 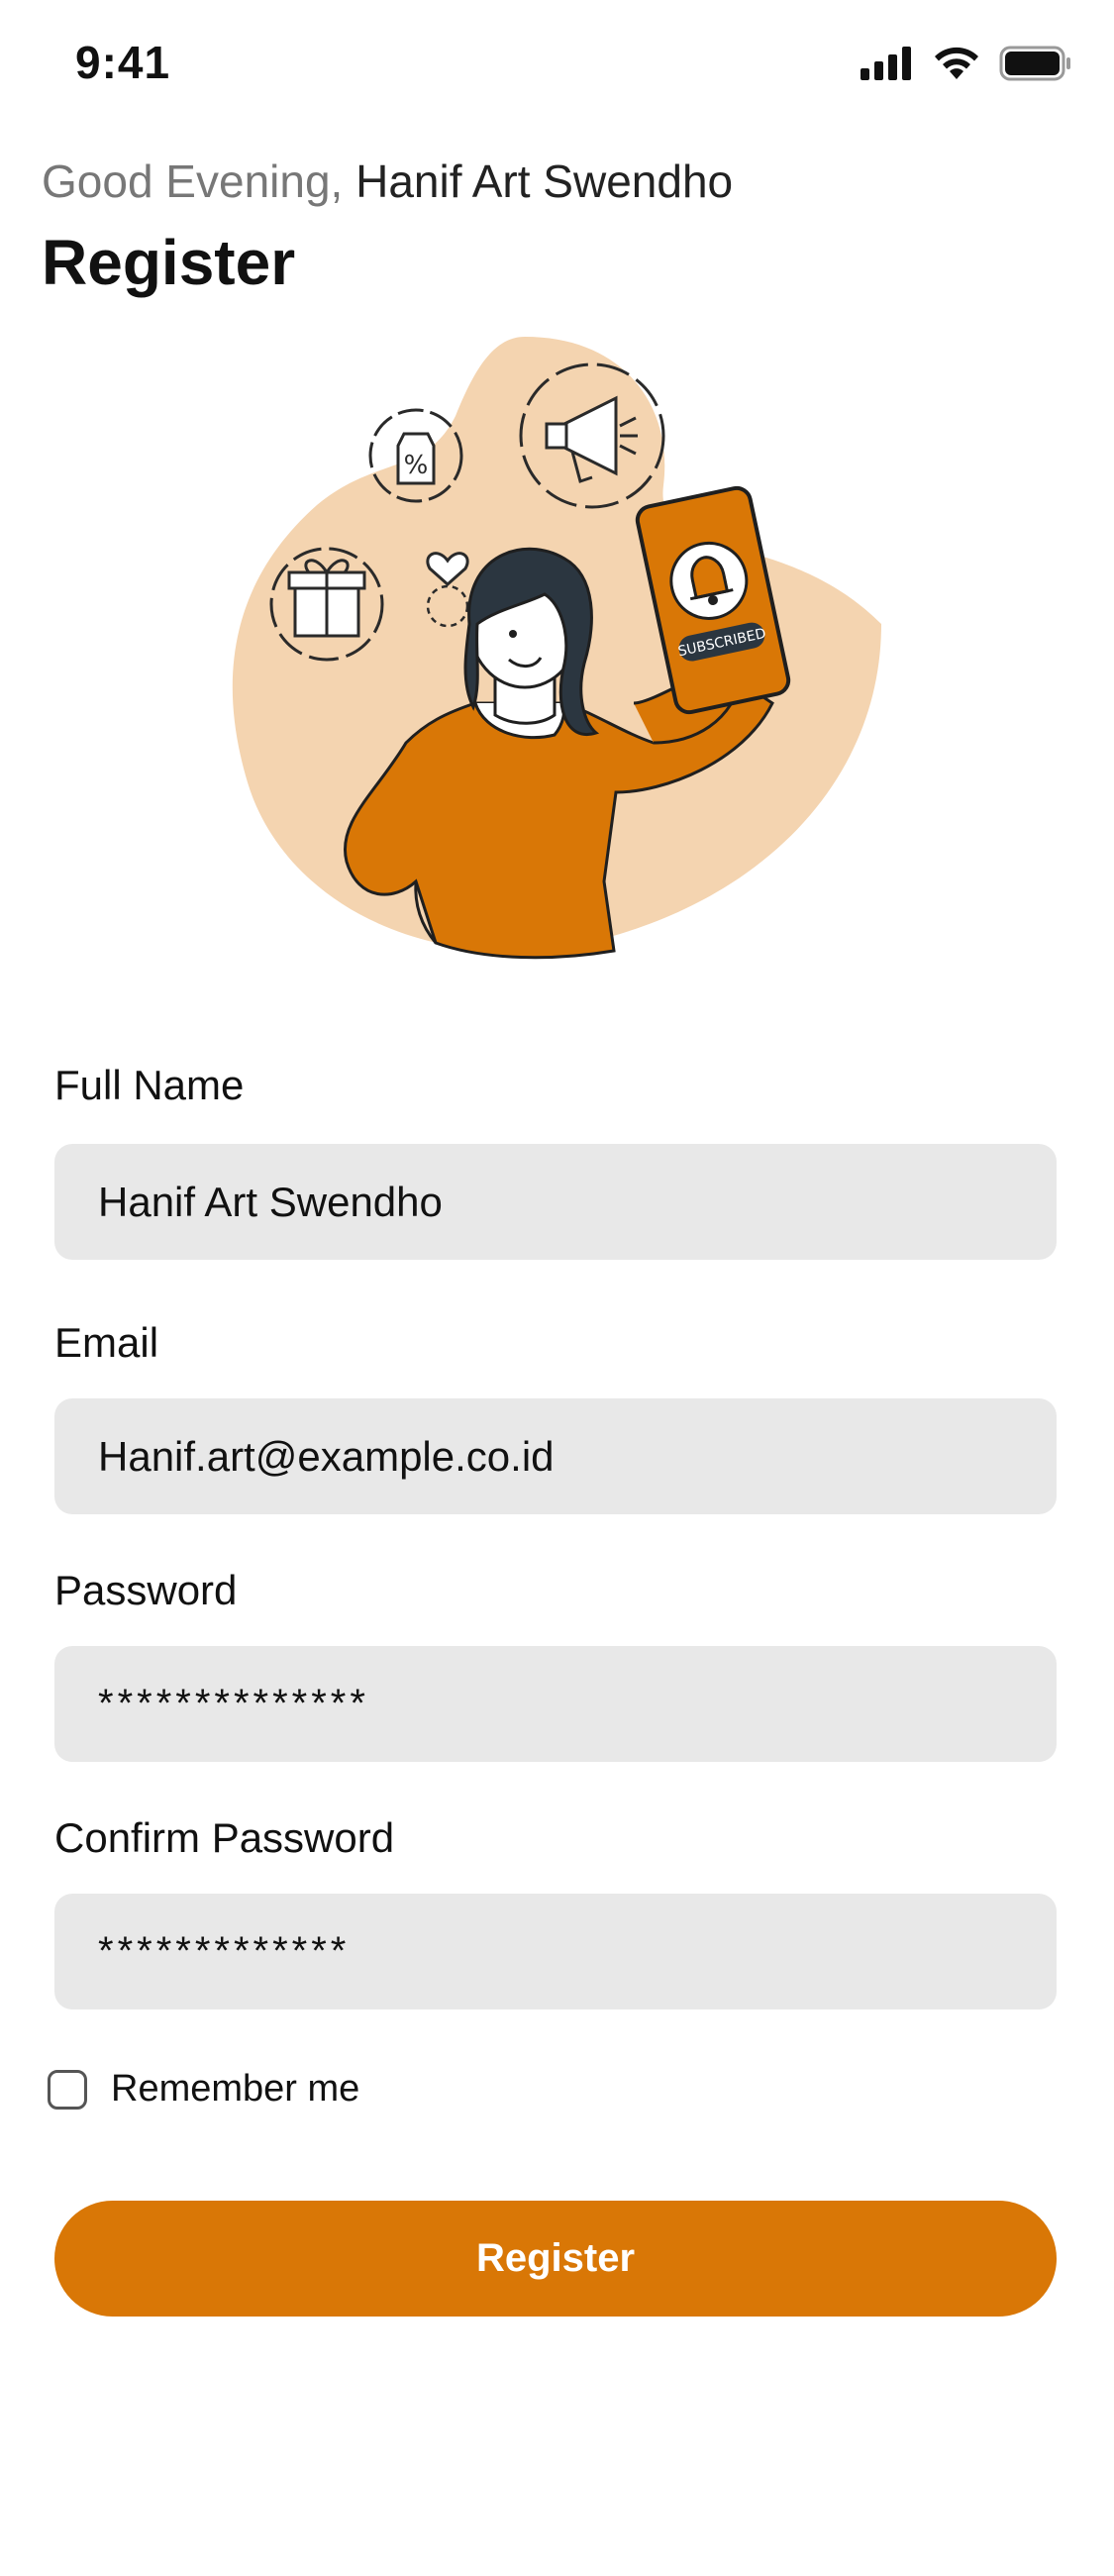 I want to click on confirm-password-label: Confirm Password, so click(x=224, y=1837).